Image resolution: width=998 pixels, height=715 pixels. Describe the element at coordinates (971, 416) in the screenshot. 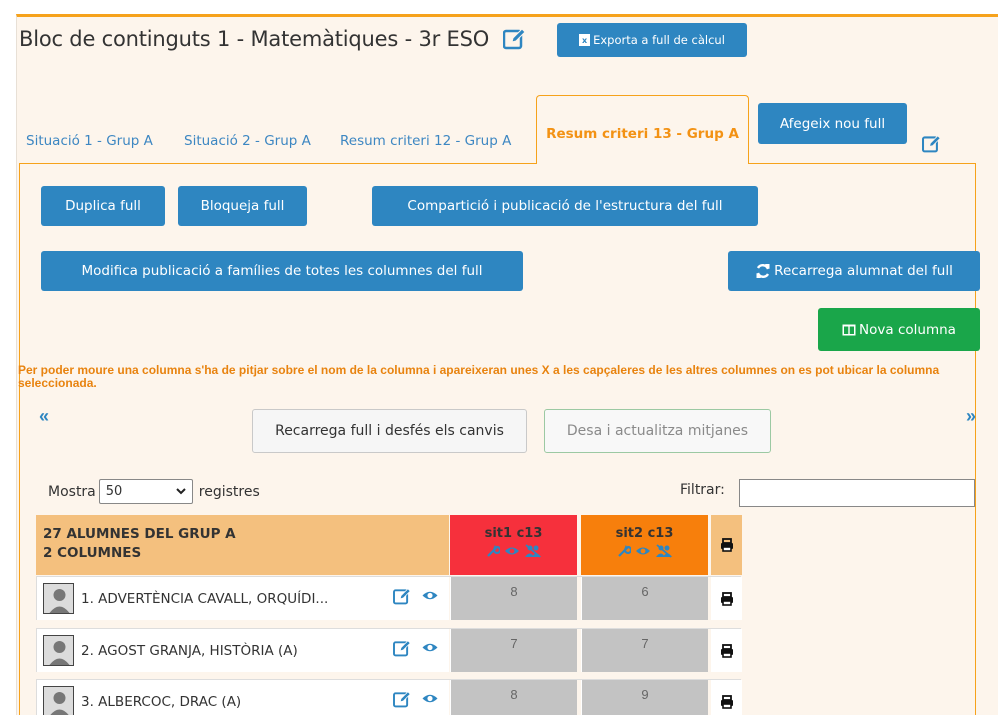

I see `scroll-right-button: »` at that location.